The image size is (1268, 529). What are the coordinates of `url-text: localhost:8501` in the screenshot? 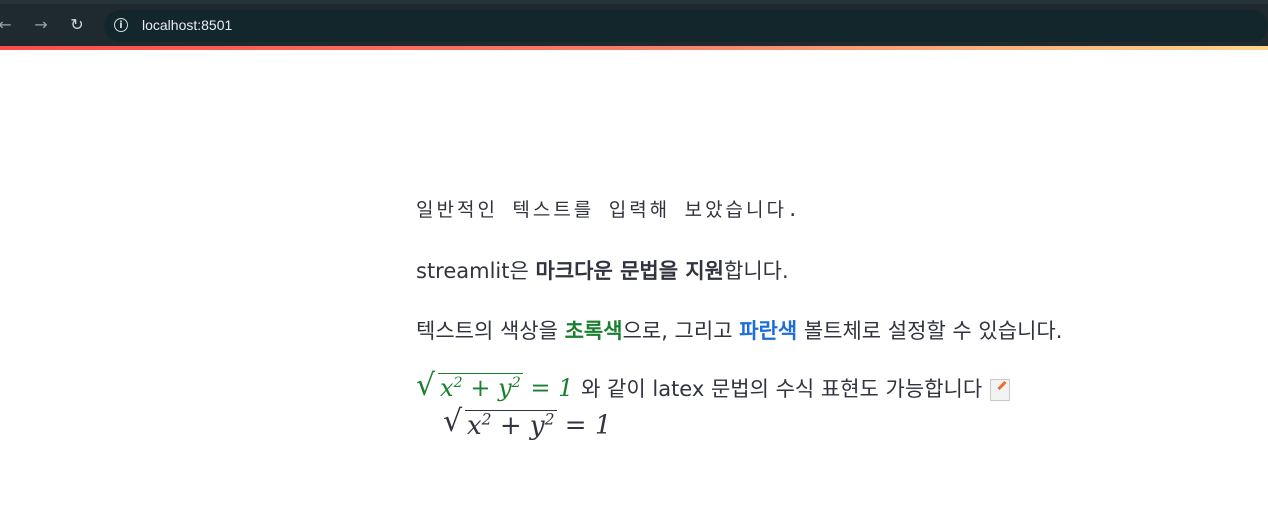 It's located at (187, 25).